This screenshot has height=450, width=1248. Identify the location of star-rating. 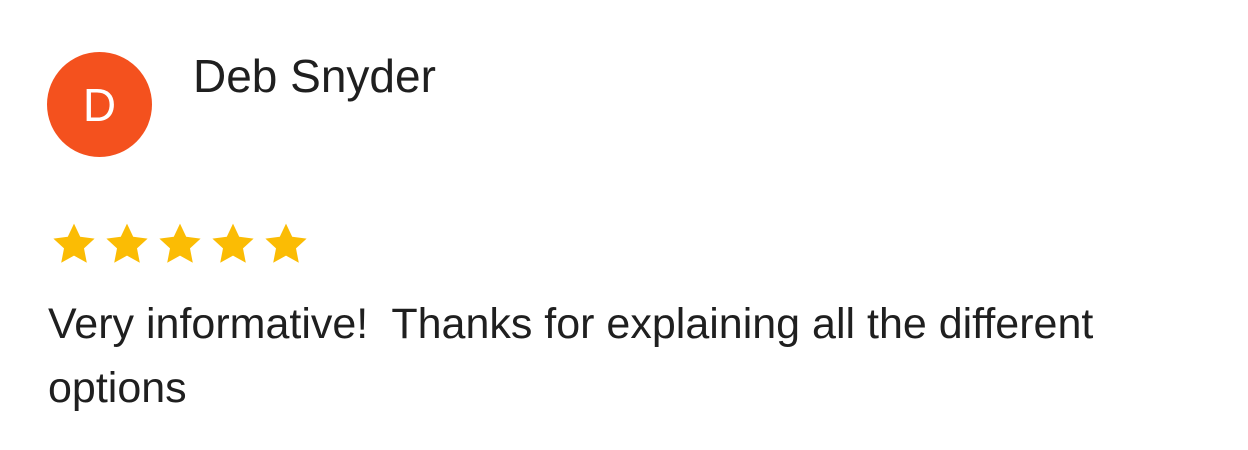
(180, 244).